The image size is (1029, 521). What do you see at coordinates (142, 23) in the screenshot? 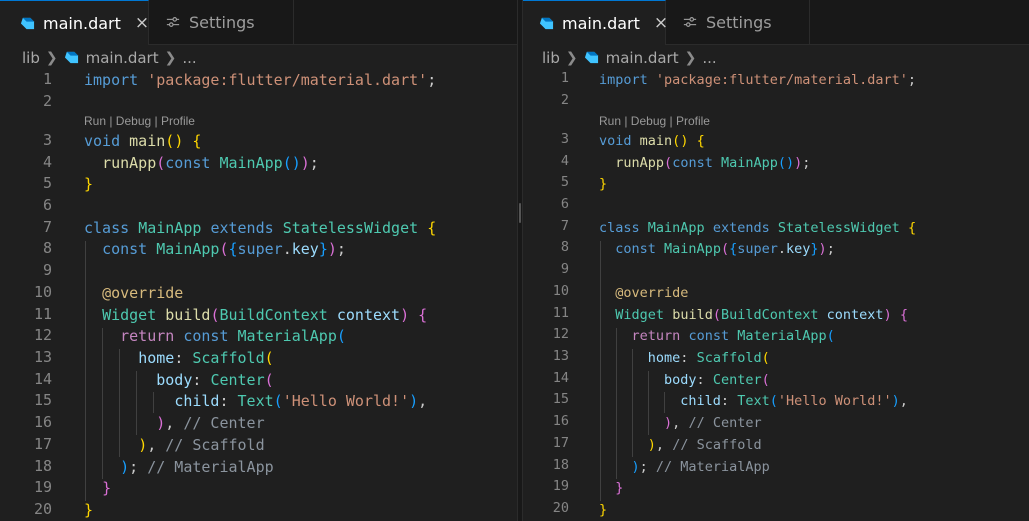
I see `close-icon: ×` at bounding box center [142, 23].